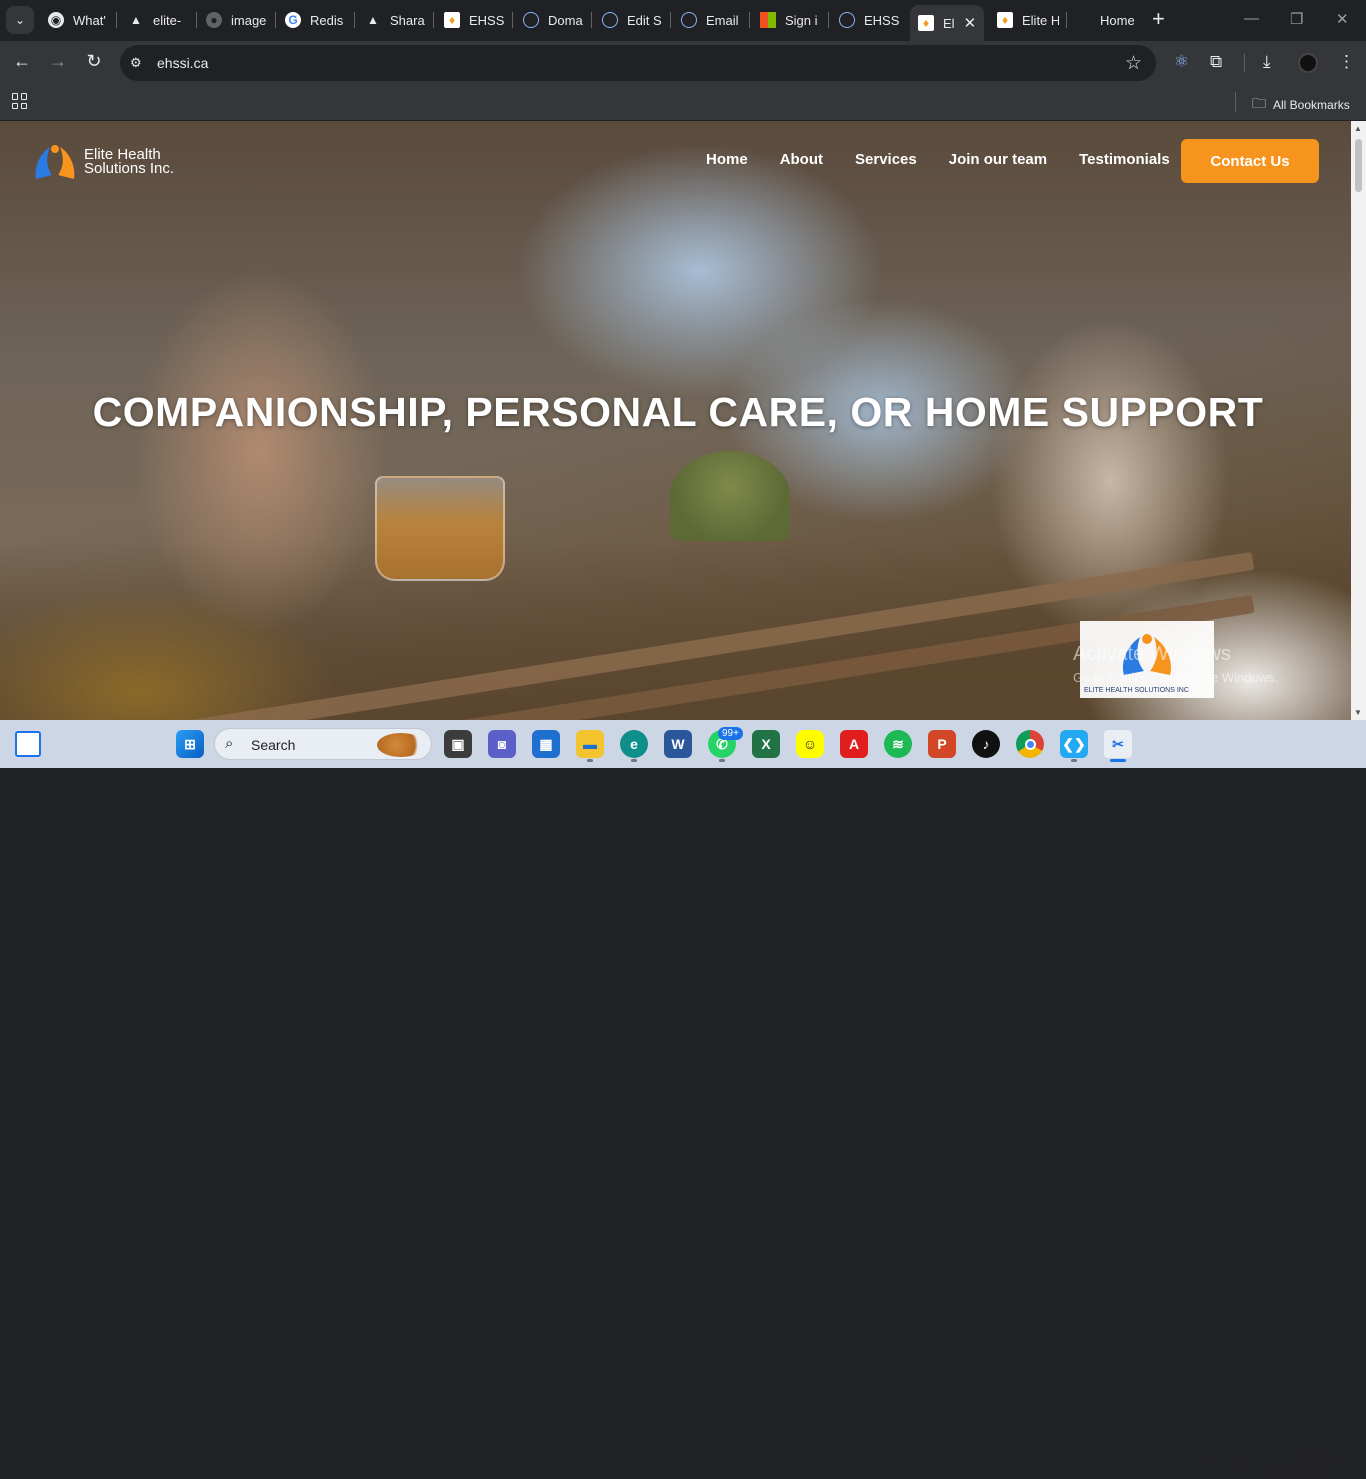 This screenshot has width=1366, height=1479. I want to click on tab-label: image, so click(248, 20).